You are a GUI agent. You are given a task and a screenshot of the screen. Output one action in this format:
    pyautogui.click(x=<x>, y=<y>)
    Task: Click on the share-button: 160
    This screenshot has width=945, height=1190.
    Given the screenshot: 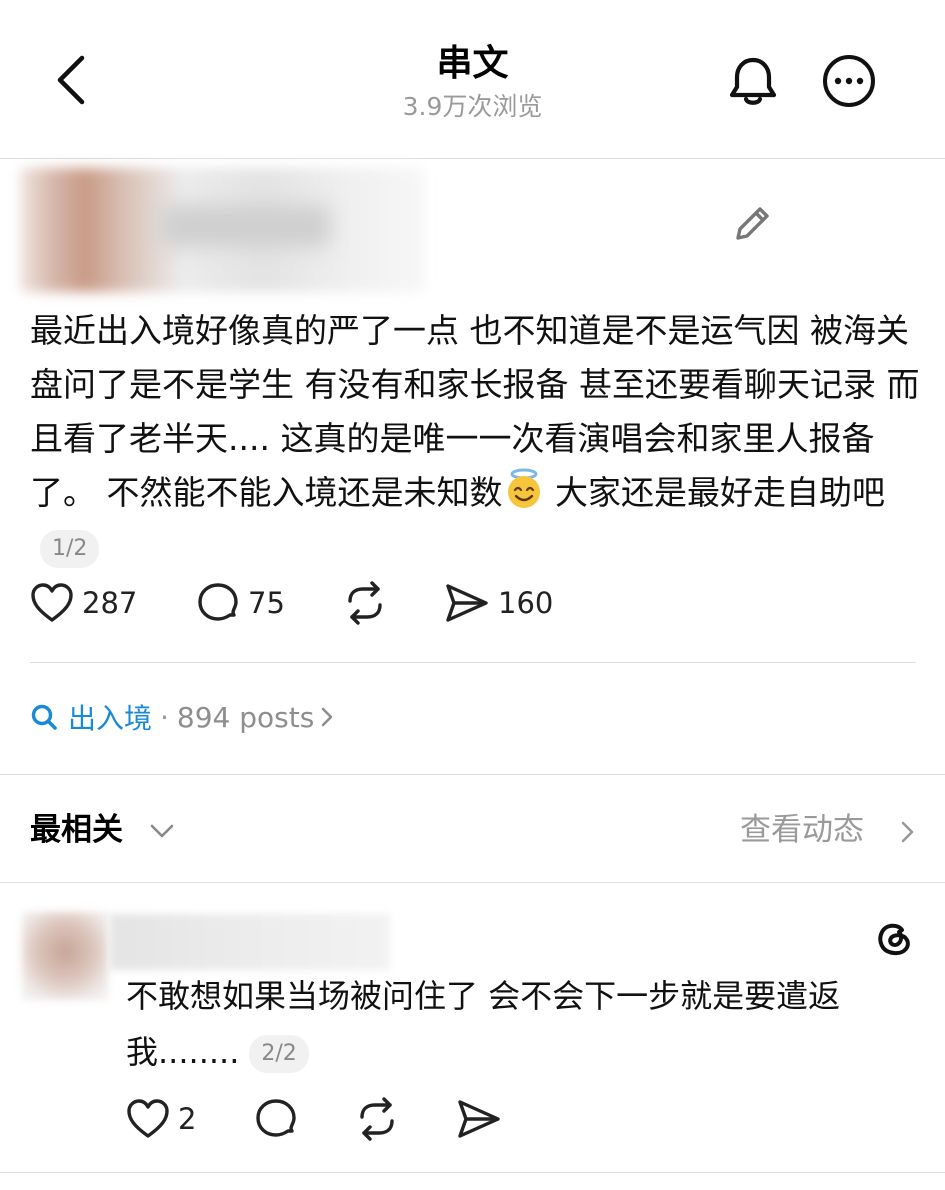 What is the action you would take?
    pyautogui.click(x=498, y=603)
    